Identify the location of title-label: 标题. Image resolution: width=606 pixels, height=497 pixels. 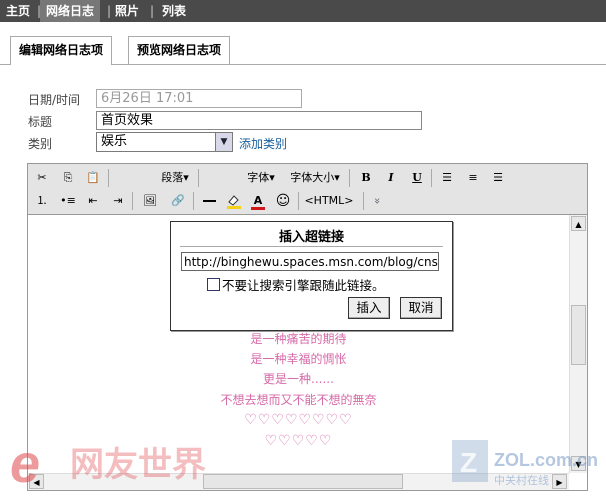
(40, 122).